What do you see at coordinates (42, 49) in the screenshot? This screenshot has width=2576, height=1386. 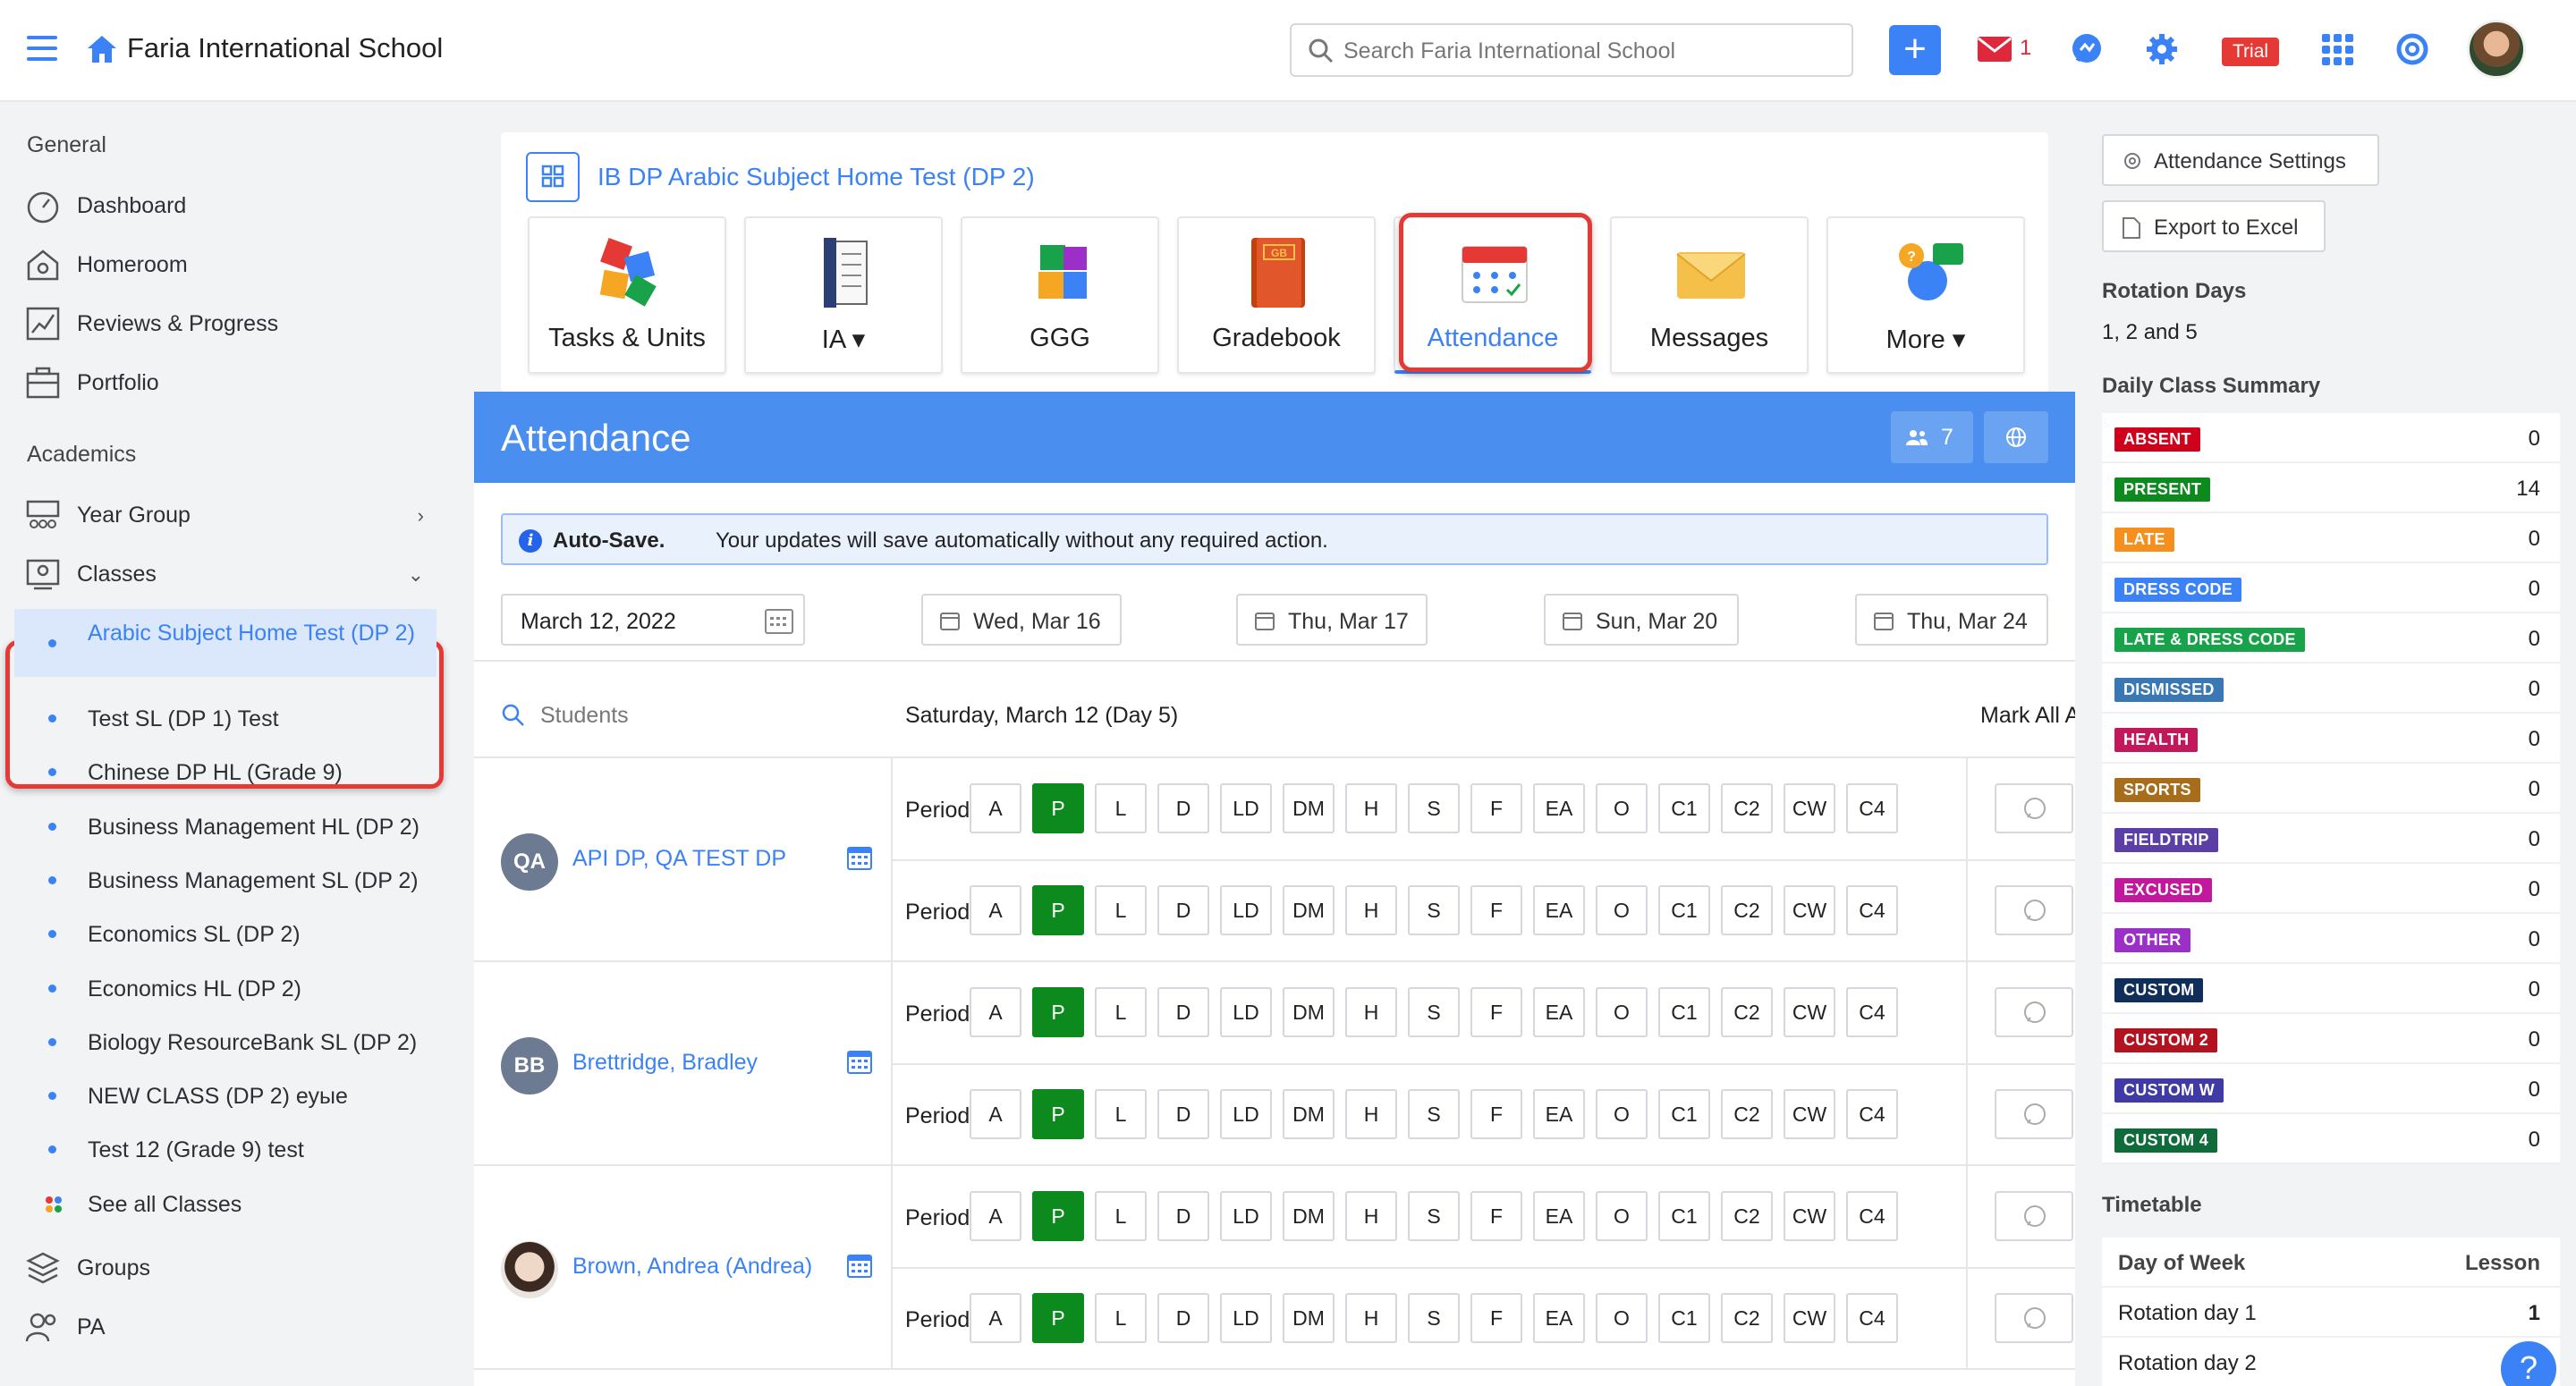 I see `menu-icon` at bounding box center [42, 49].